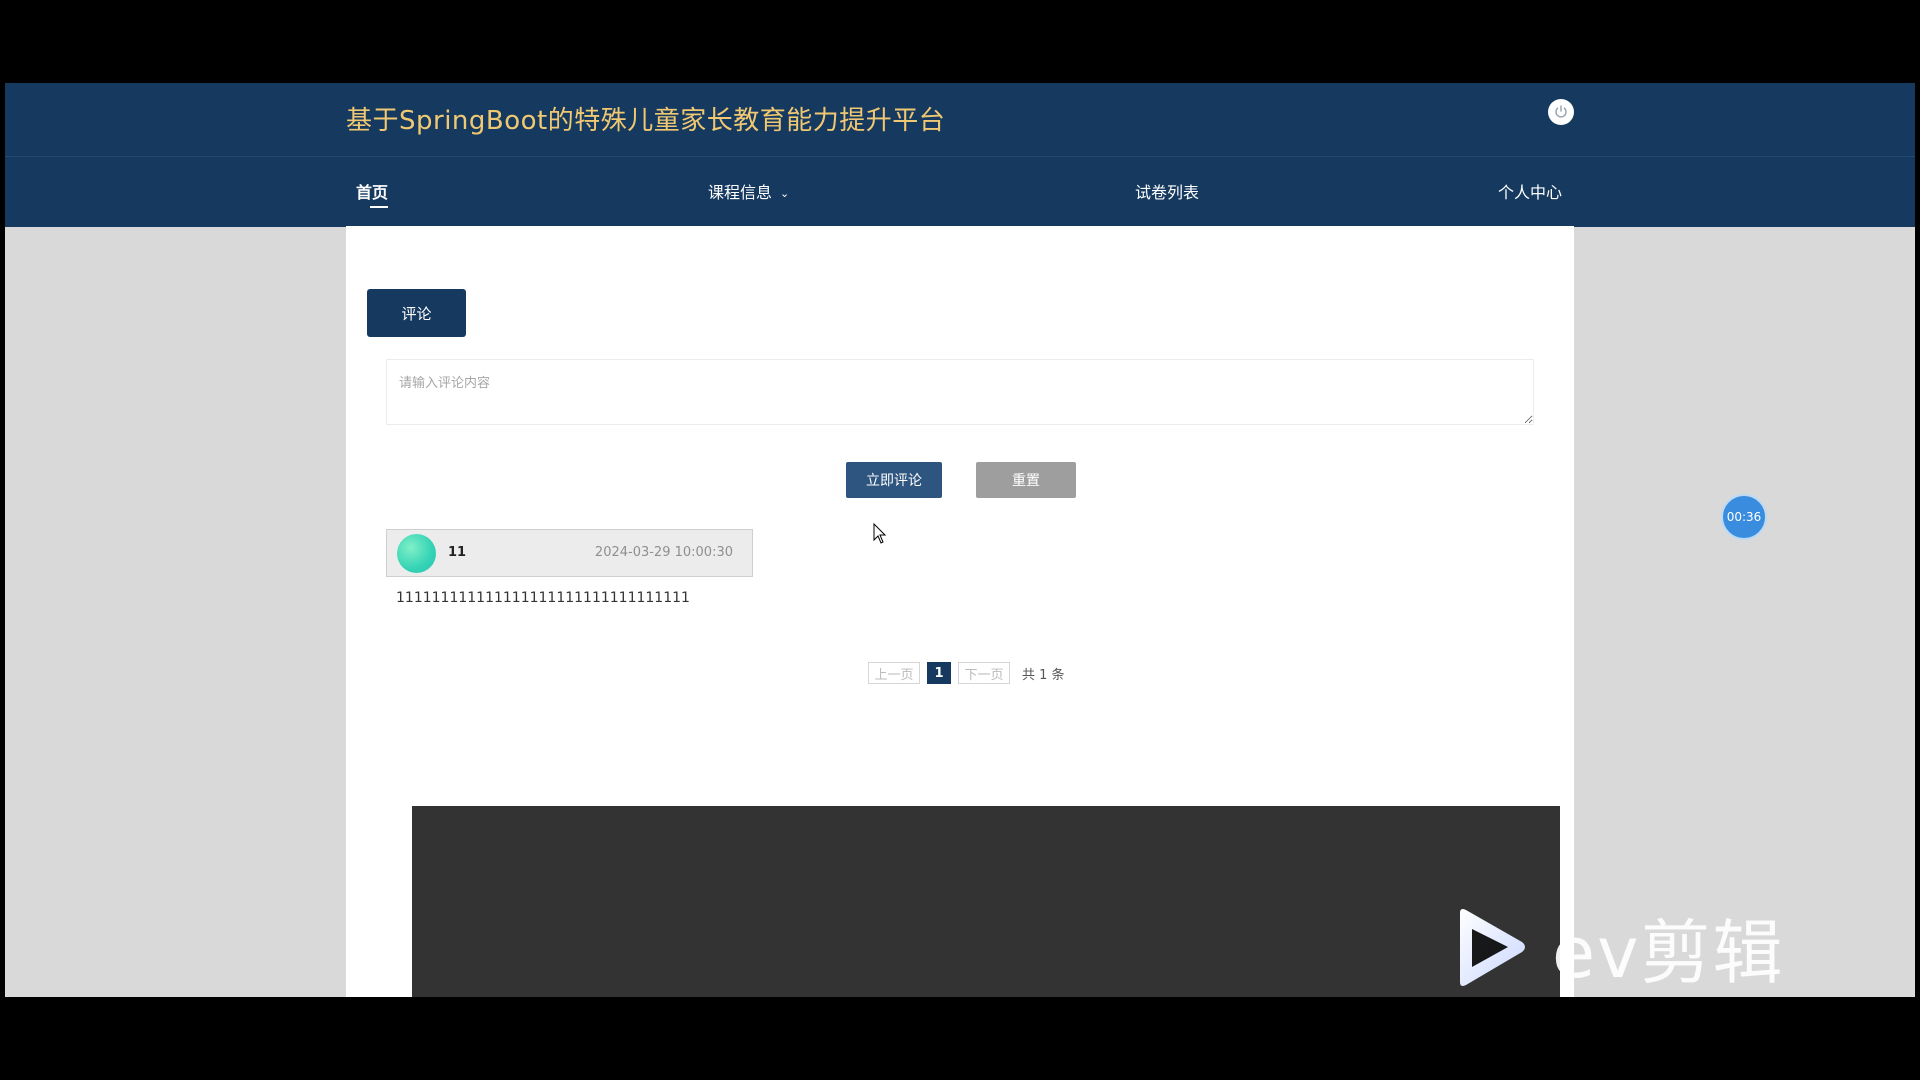 The image size is (1920, 1080). I want to click on comment-timestamp: 2024-03-29 10:00:30, so click(663, 552).